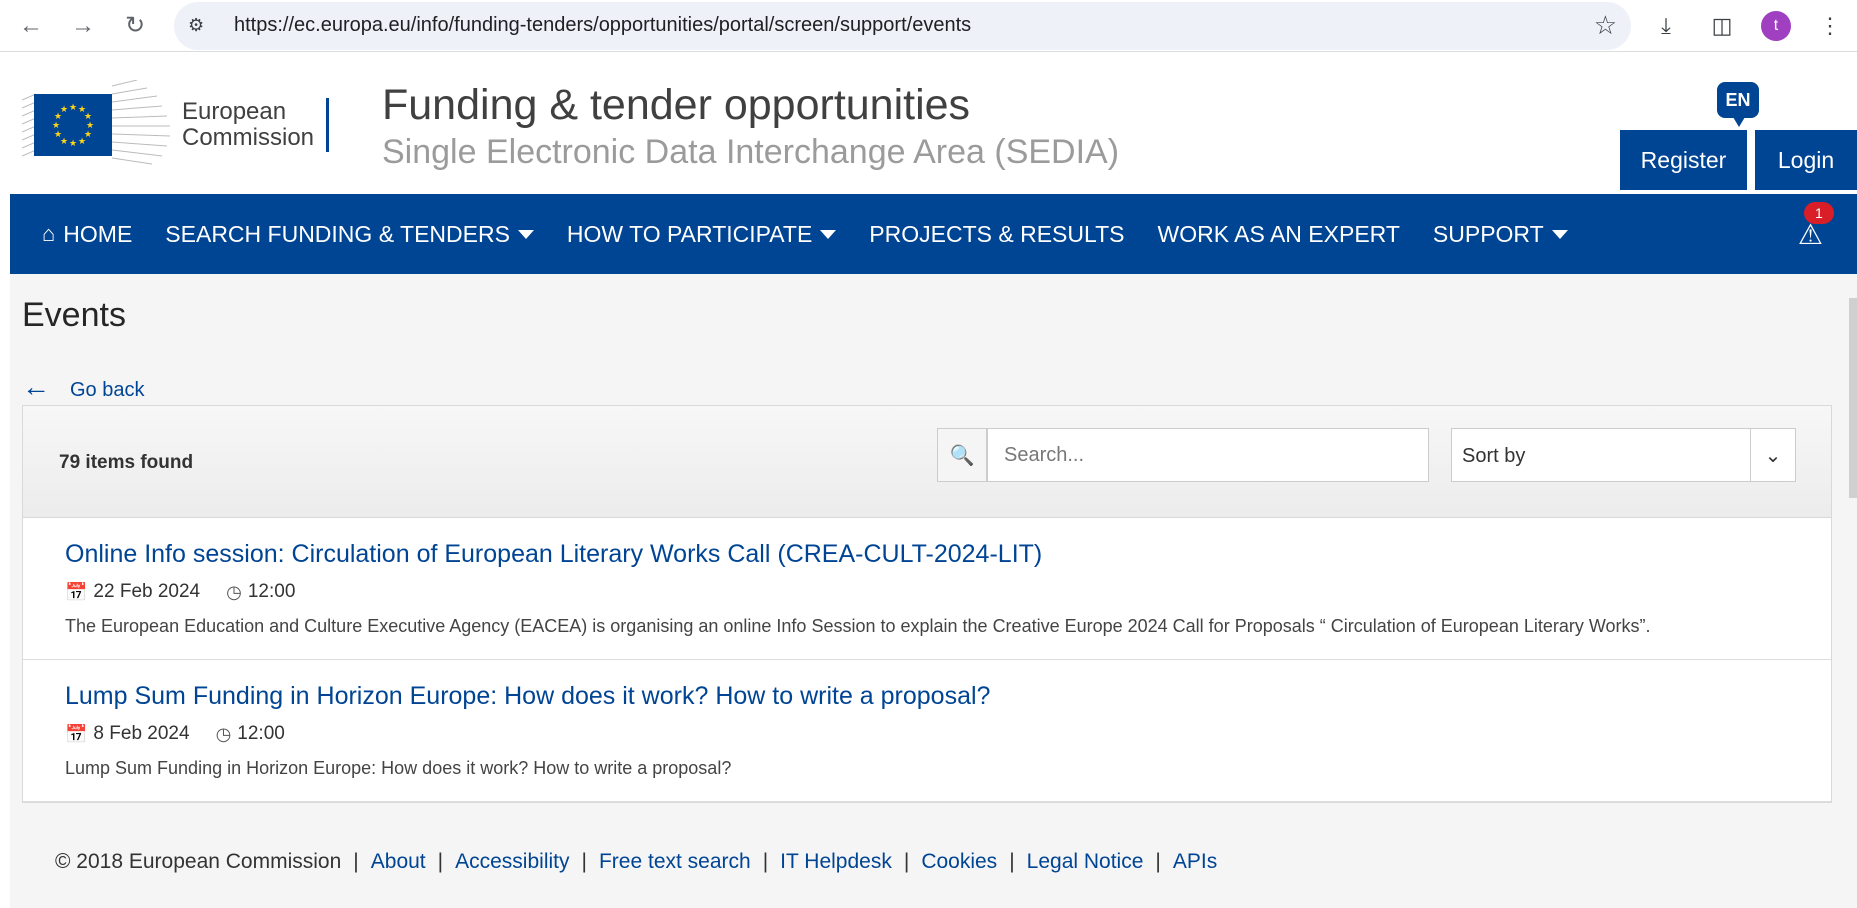 This screenshot has width=1857, height=908. Describe the element at coordinates (31, 26) in the screenshot. I see `back-icon: ←` at that location.